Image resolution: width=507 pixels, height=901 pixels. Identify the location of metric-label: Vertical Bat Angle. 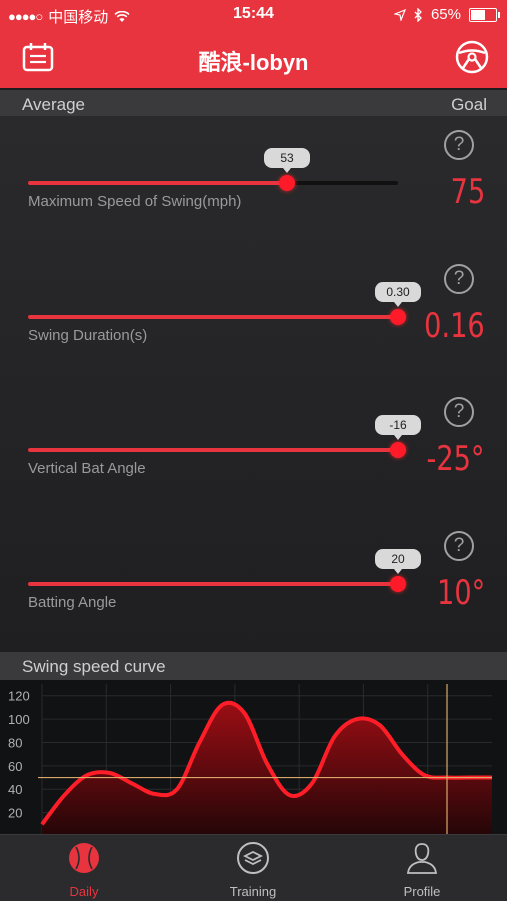
(87, 468).